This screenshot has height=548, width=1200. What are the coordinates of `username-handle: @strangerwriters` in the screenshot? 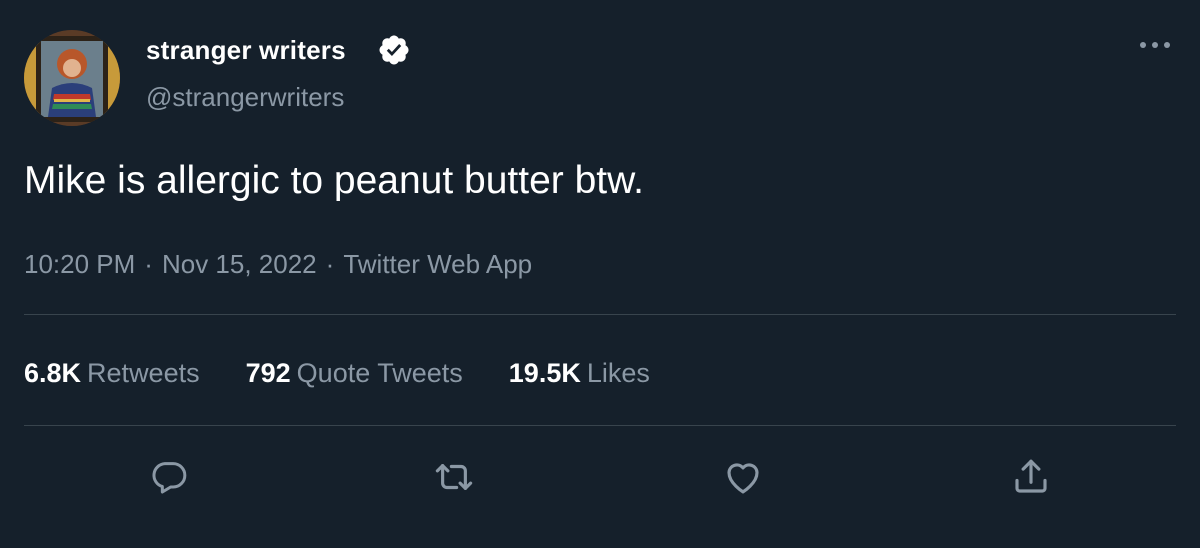 It's located at (245, 97).